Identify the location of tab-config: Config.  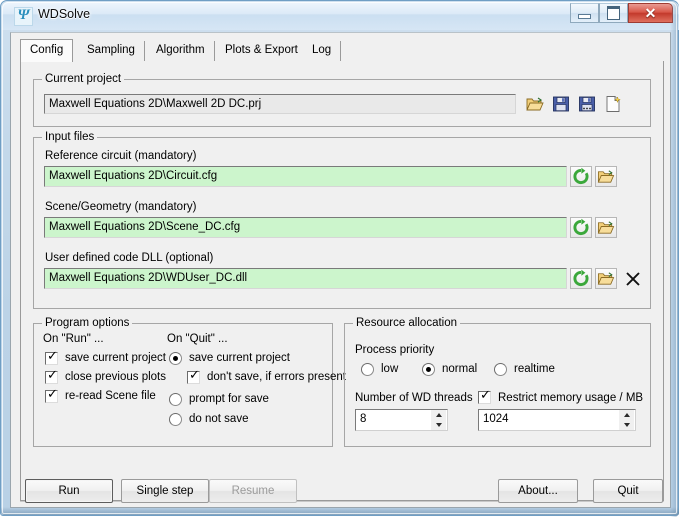
(47, 50).